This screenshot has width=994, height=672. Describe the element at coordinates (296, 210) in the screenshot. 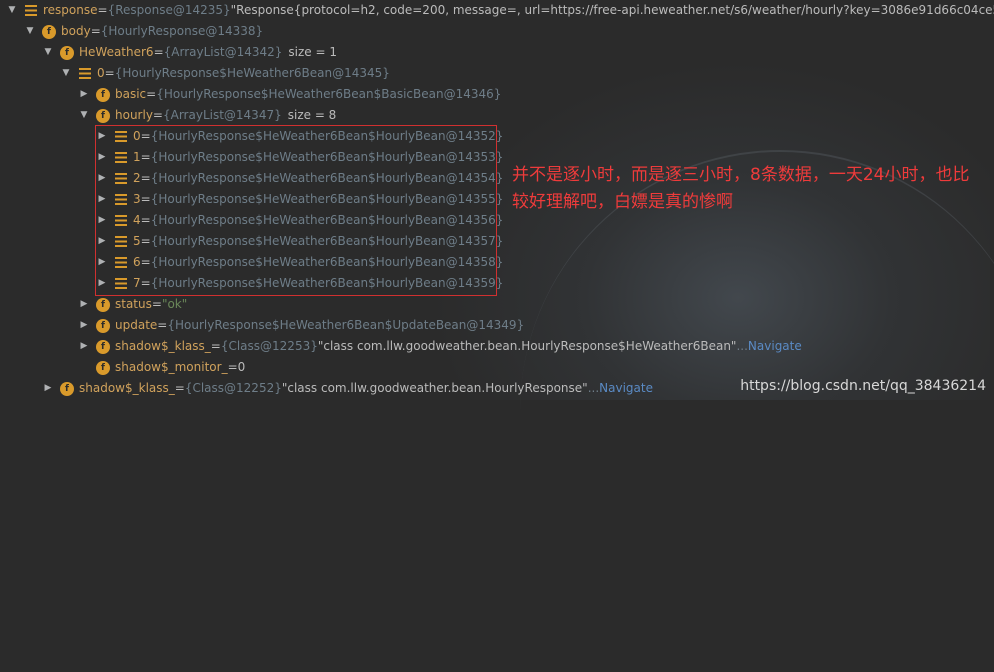

I see `highlight-box` at that location.